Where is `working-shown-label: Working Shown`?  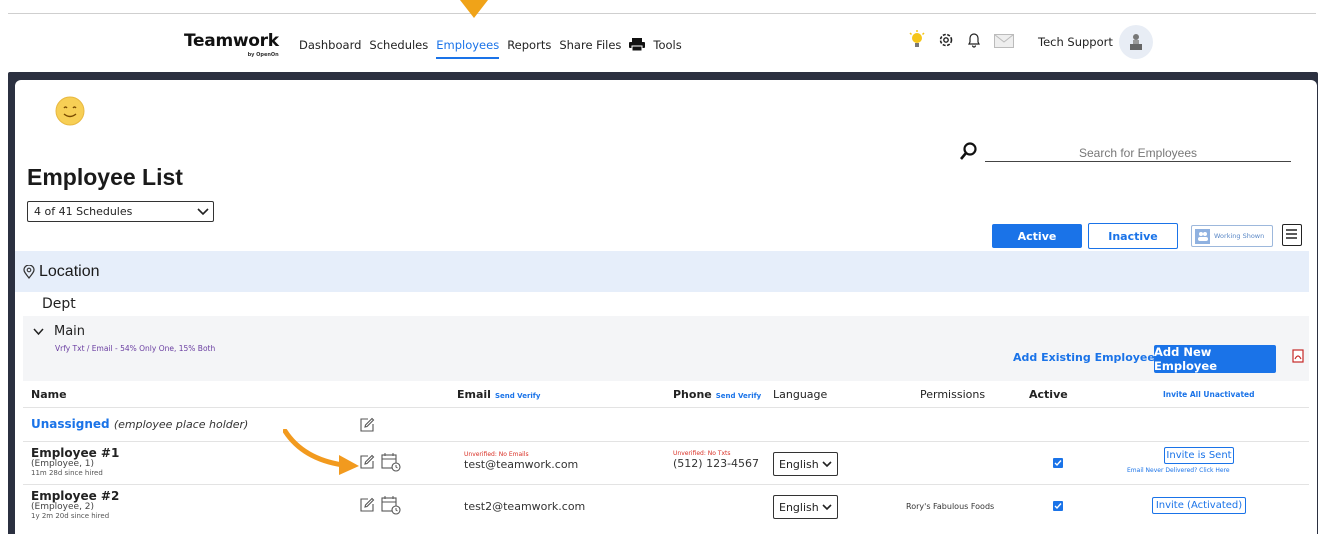 working-shown-label: Working Shown is located at coordinates (1239, 236).